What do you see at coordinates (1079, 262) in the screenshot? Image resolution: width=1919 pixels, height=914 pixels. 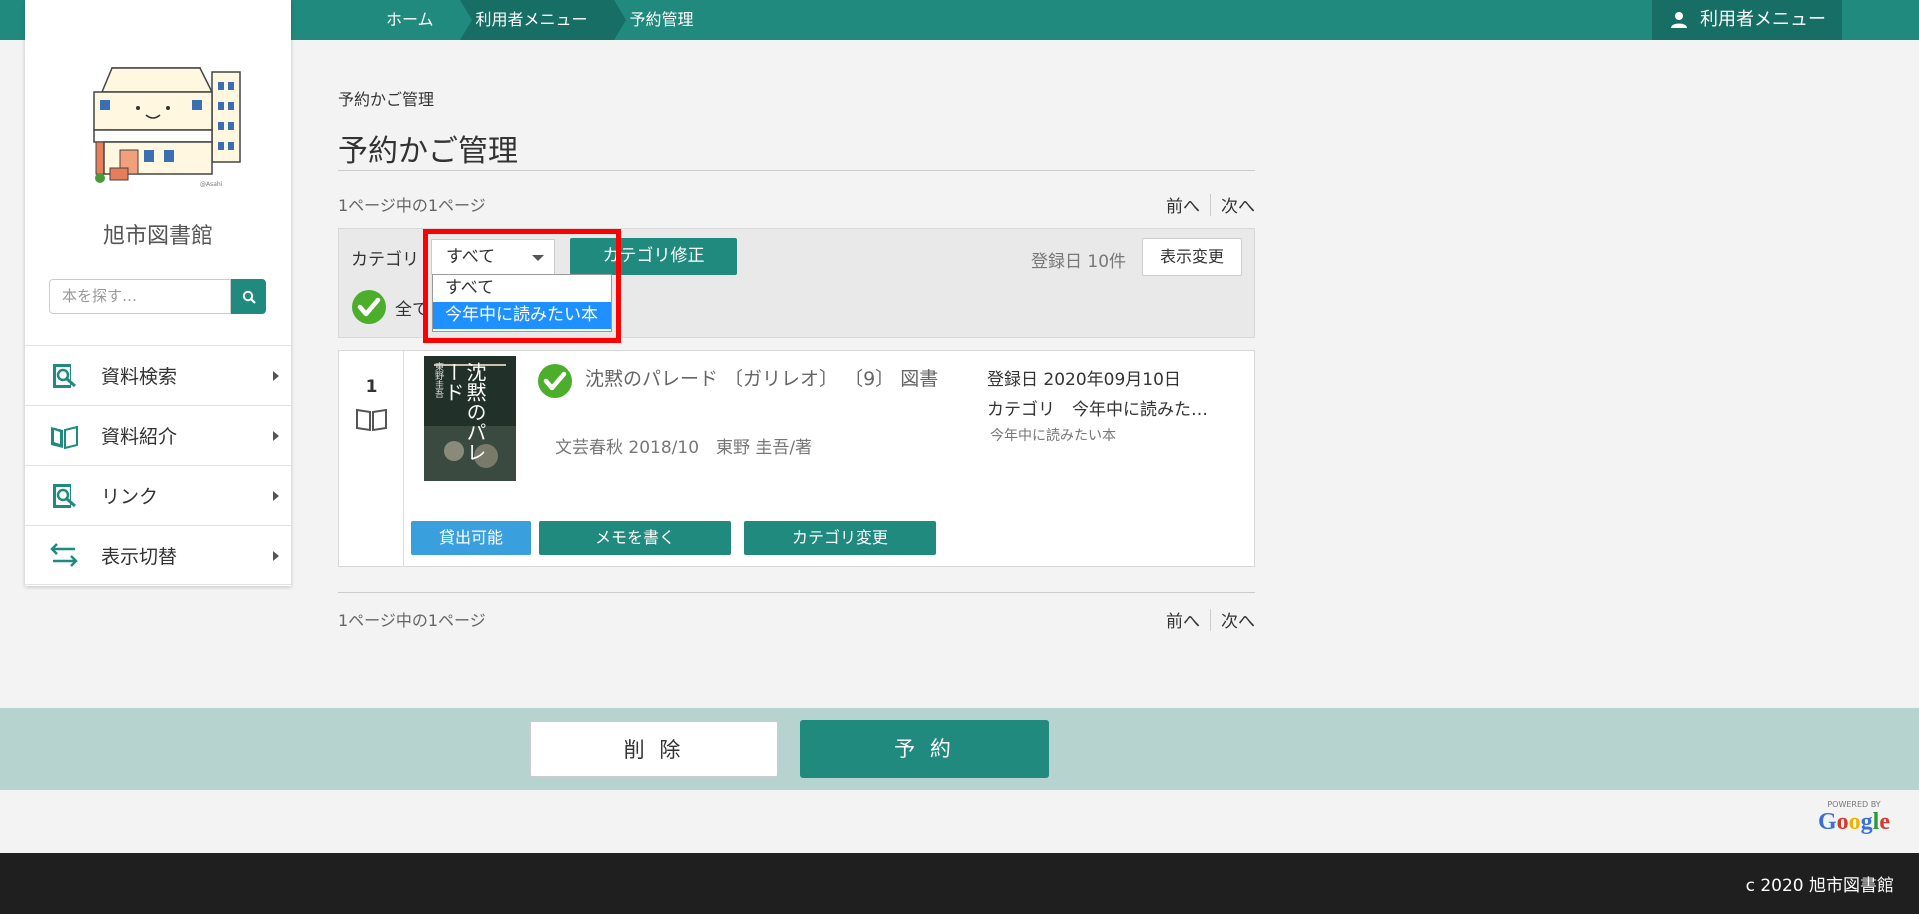 I see `sort-info: 登録日 10件` at bounding box center [1079, 262].